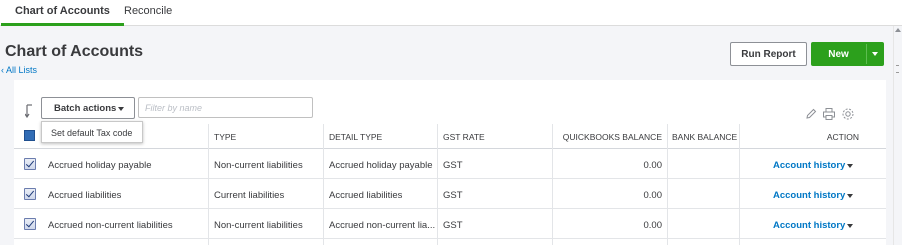 Image resolution: width=902 pixels, height=245 pixels. I want to click on column-header-action: ACTION, so click(842, 137).